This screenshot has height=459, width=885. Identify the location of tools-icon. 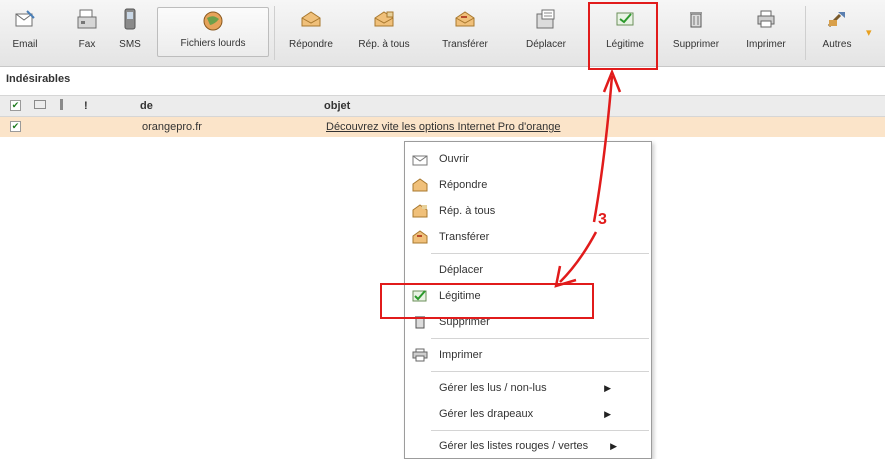
(837, 19).